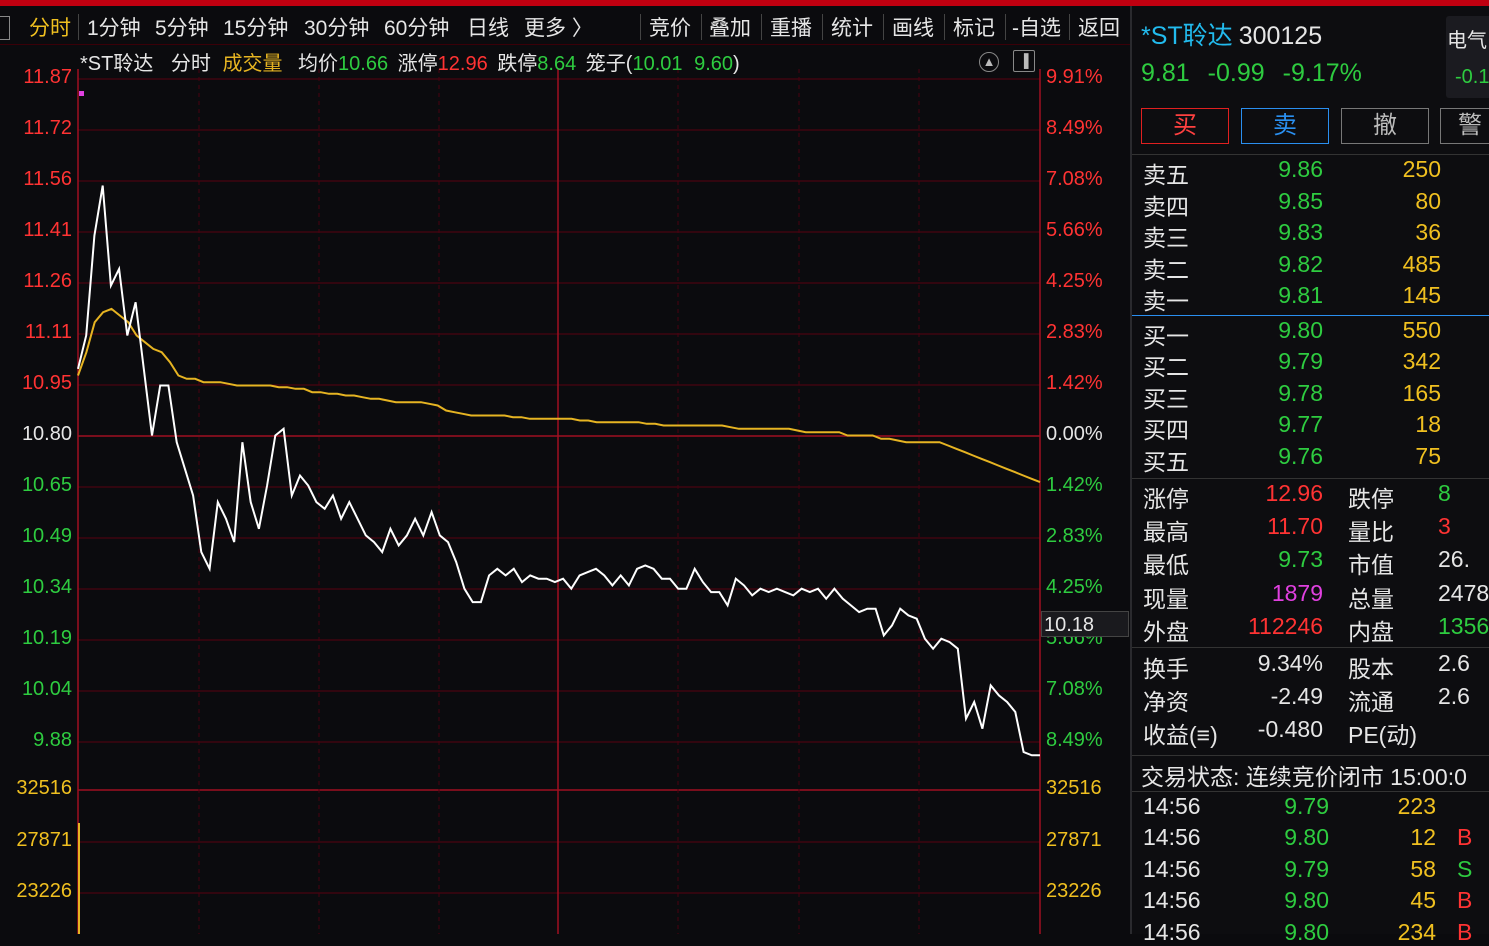  I want to click on price-tick: 11.72, so click(47, 128).